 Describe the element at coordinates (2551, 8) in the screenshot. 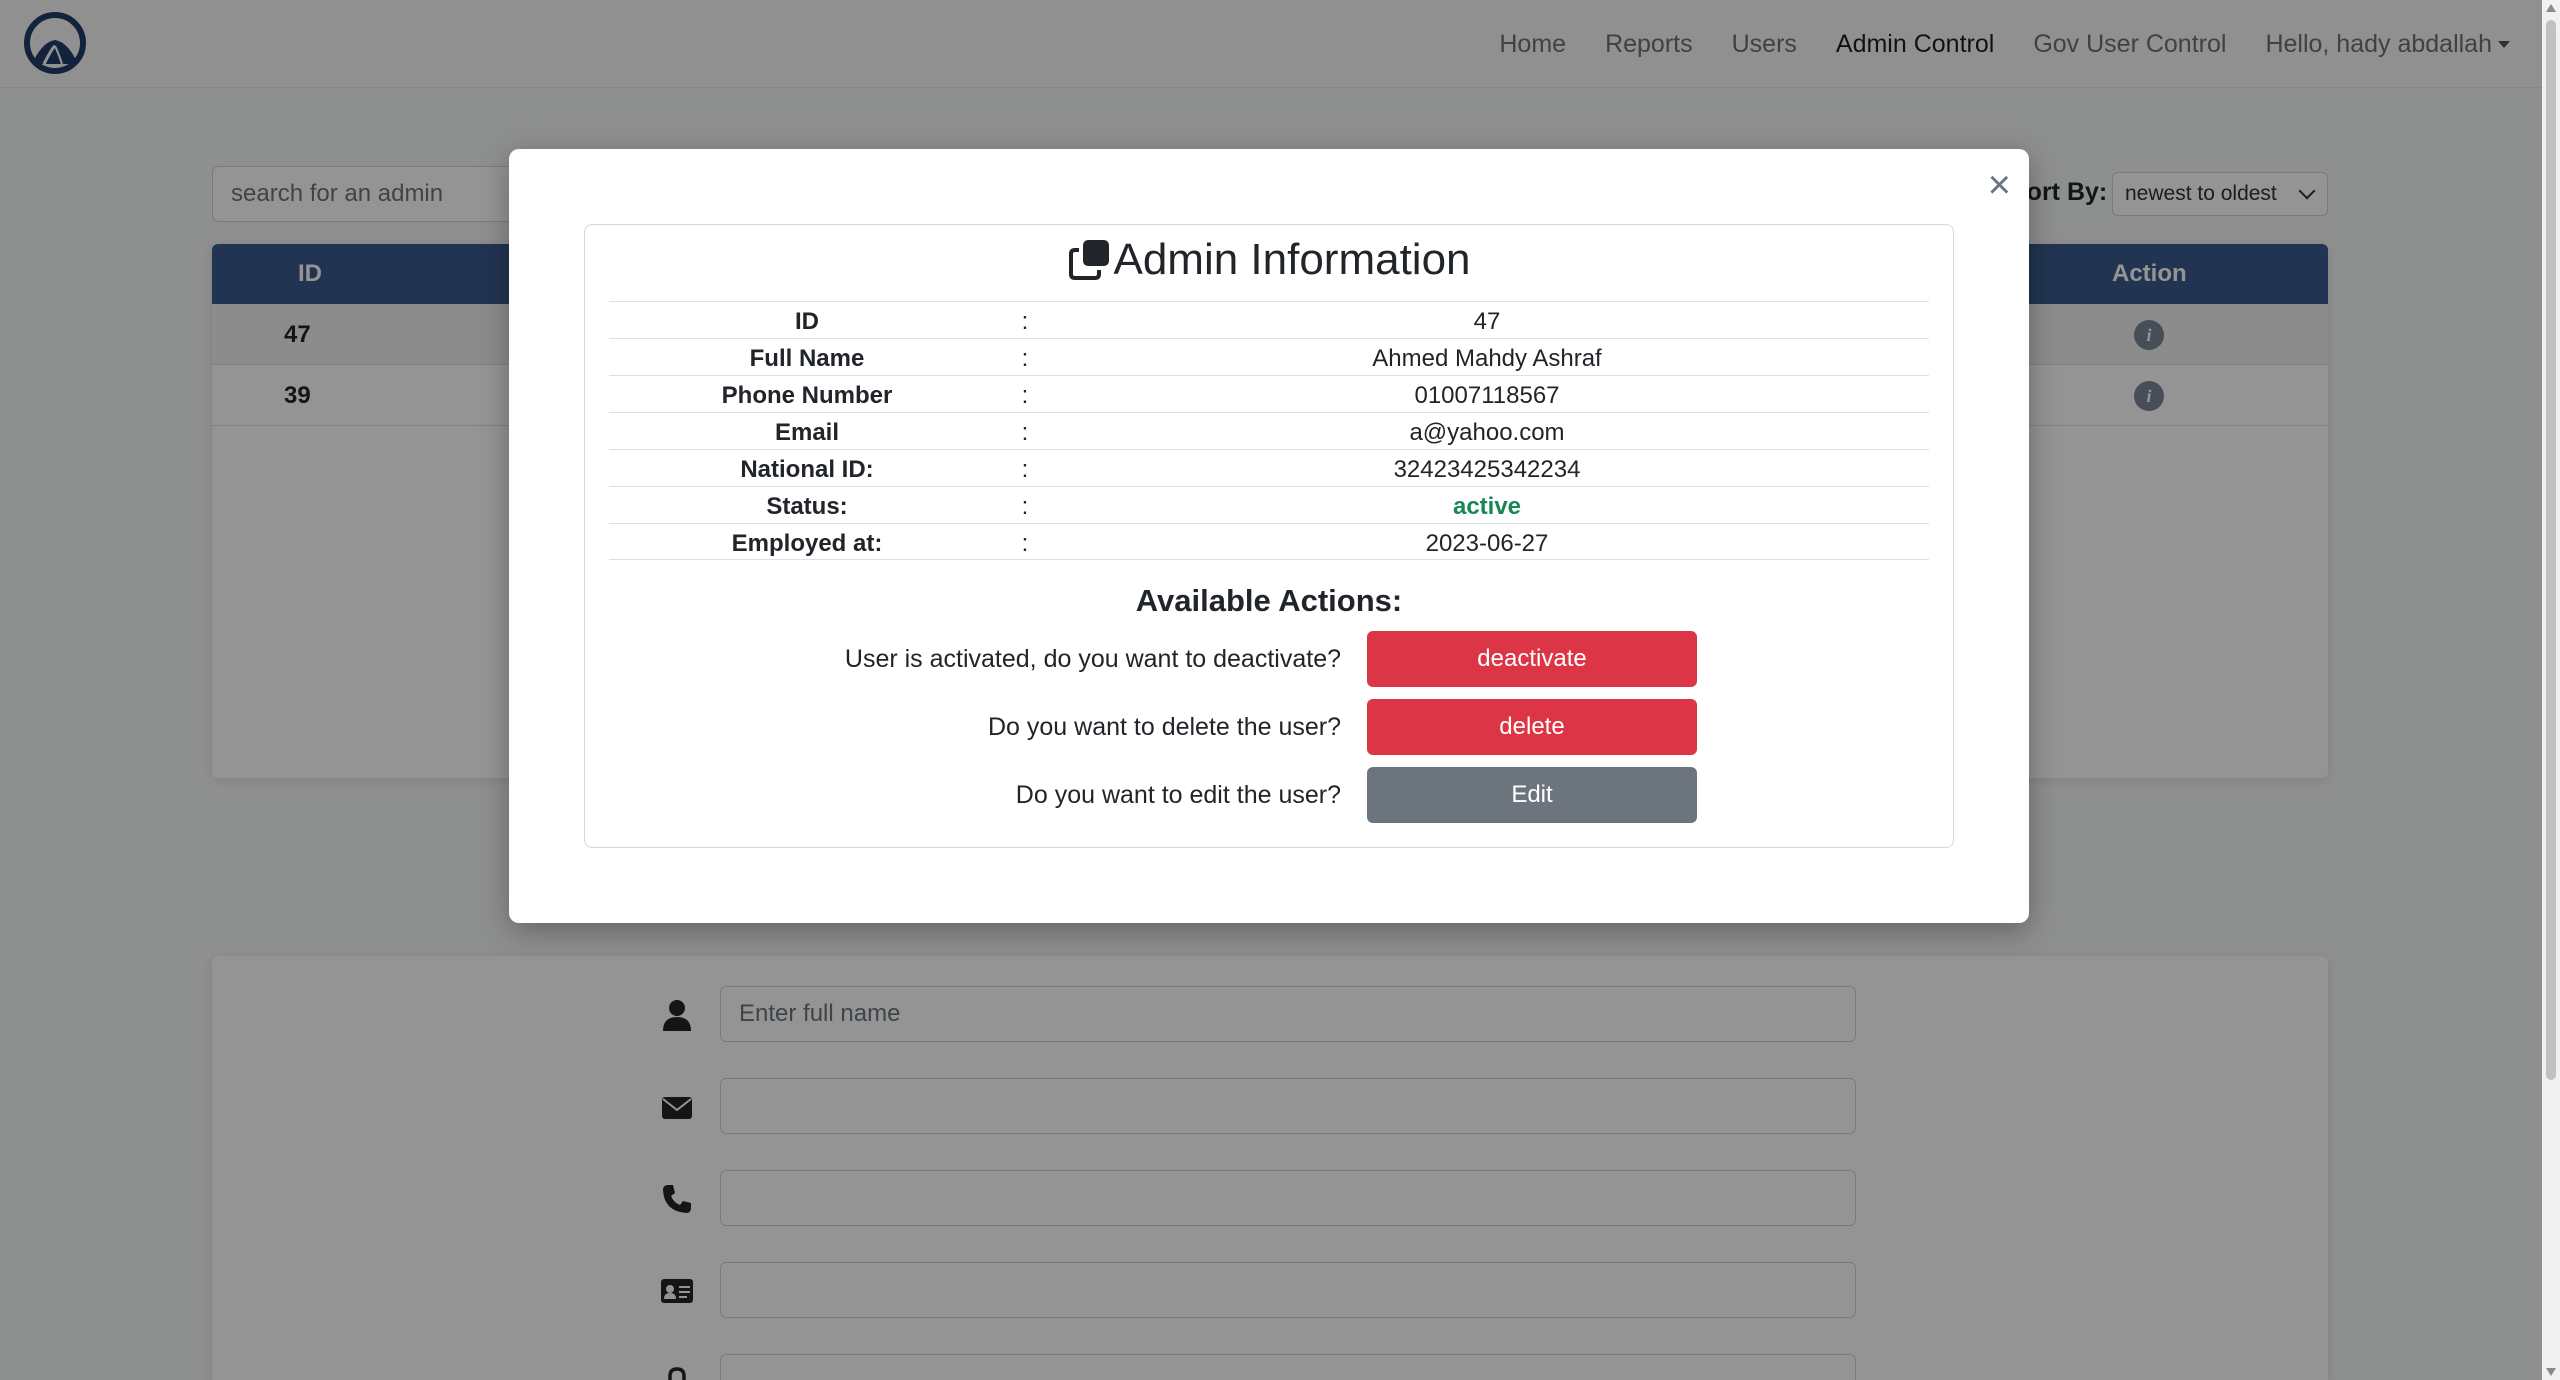

I see `scroll-up-arrow-icon` at that location.